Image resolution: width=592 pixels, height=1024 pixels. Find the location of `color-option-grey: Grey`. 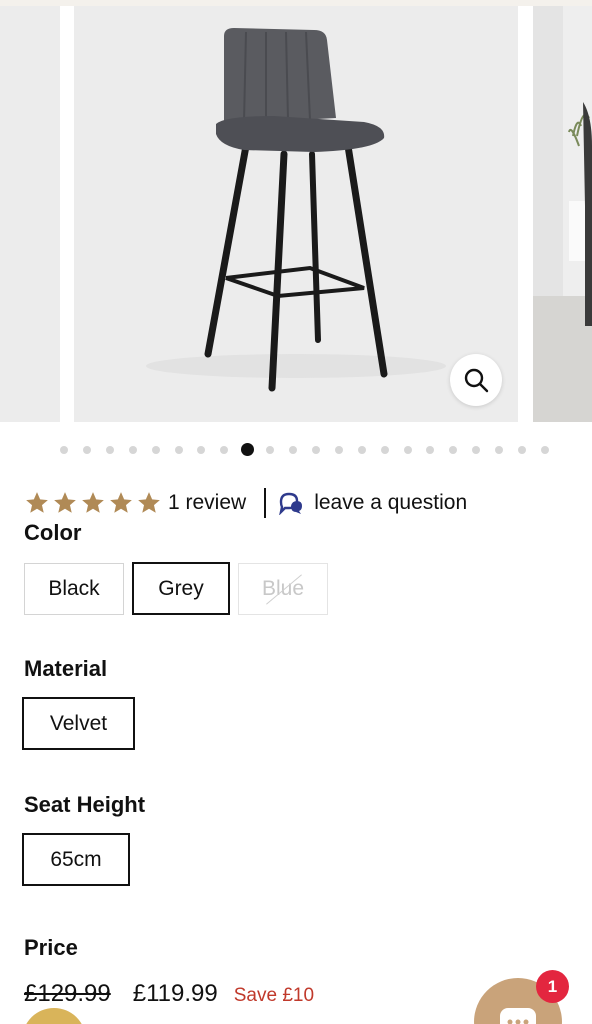

color-option-grey: Grey is located at coordinates (181, 588).